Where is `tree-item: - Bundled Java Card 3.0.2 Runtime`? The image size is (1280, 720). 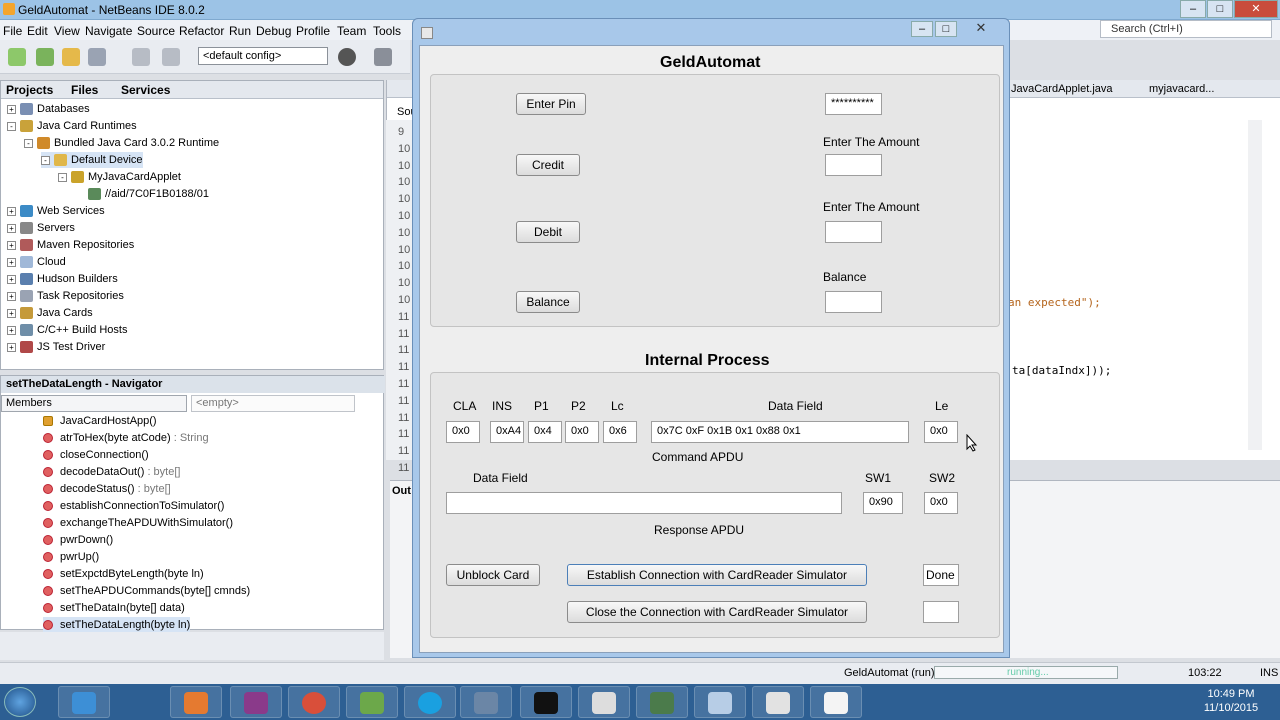
tree-item: - Bundled Java Card 3.0.2 Runtime is located at coordinates (121, 143).